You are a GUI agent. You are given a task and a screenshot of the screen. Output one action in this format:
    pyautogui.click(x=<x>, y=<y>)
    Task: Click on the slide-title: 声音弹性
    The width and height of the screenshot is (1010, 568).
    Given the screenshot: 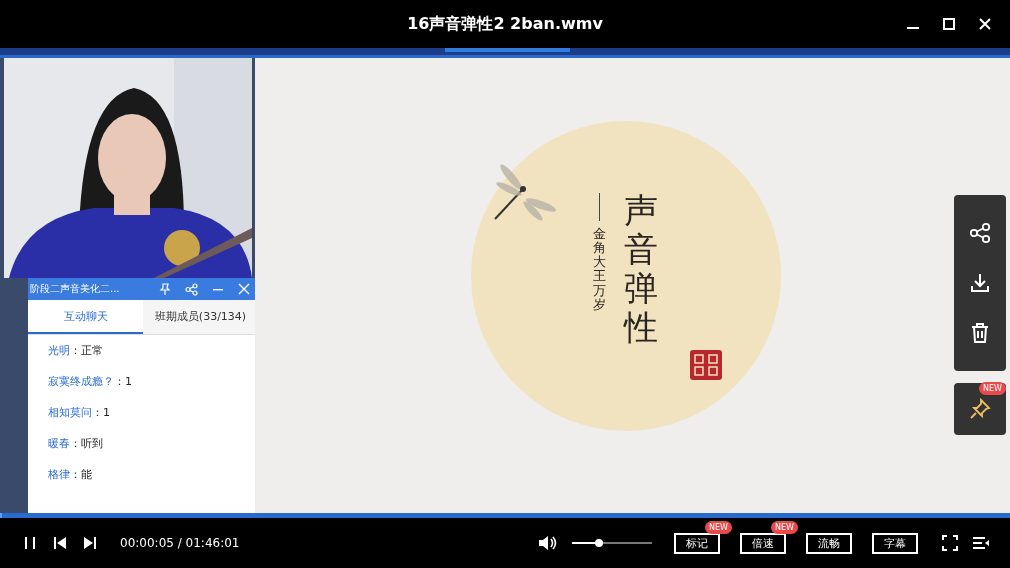 What is the action you would take?
    pyautogui.click(x=641, y=269)
    